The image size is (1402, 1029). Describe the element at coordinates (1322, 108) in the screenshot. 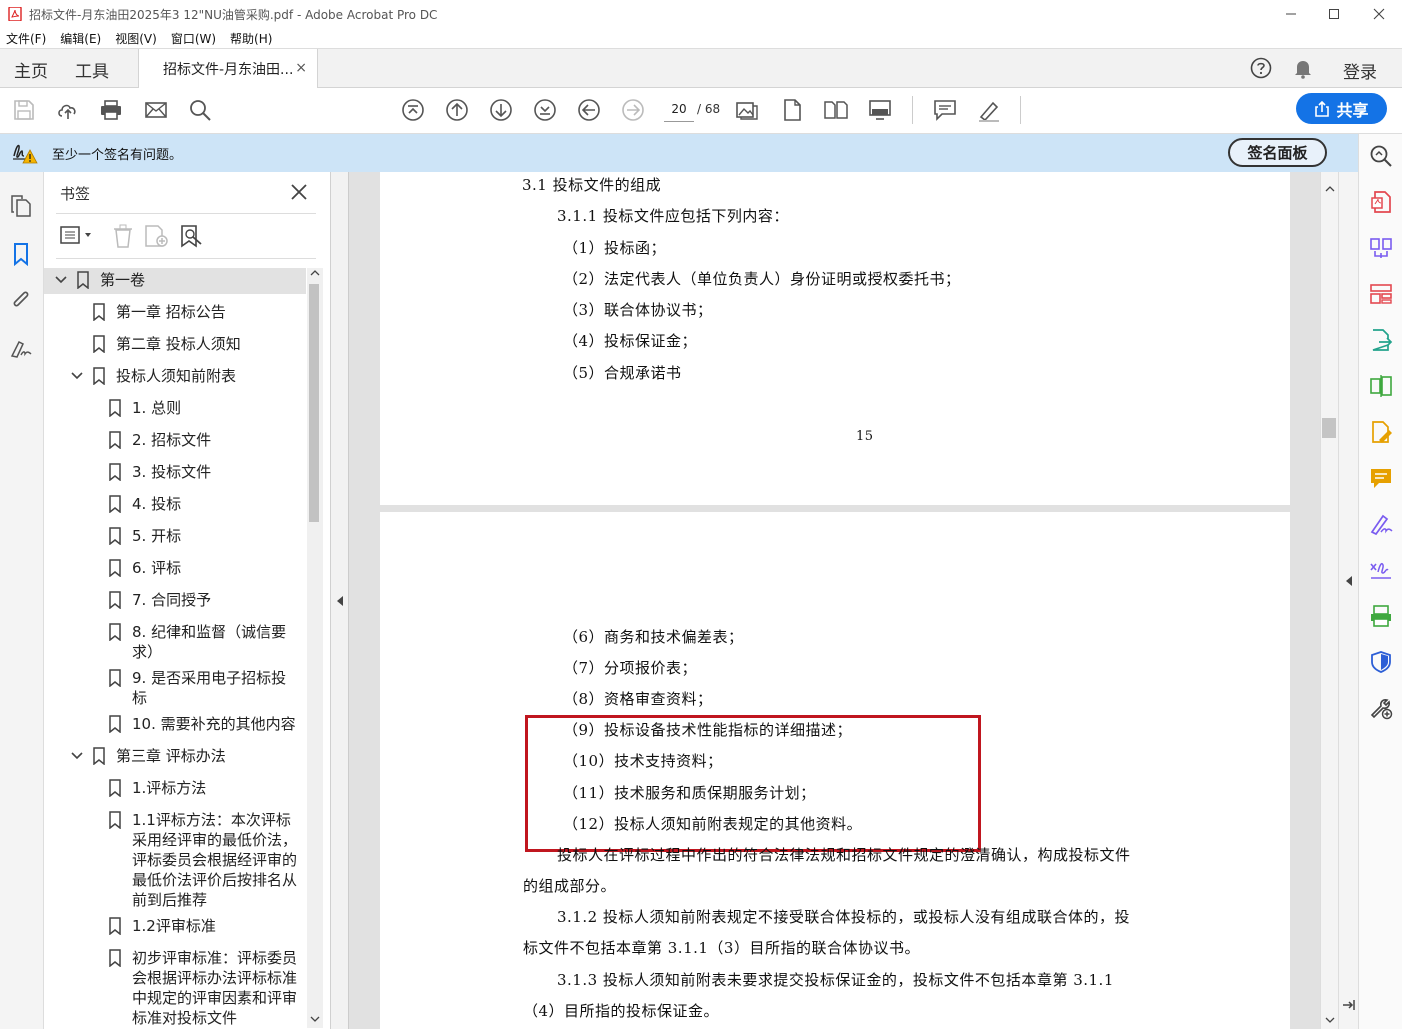

I see `share-icon` at that location.